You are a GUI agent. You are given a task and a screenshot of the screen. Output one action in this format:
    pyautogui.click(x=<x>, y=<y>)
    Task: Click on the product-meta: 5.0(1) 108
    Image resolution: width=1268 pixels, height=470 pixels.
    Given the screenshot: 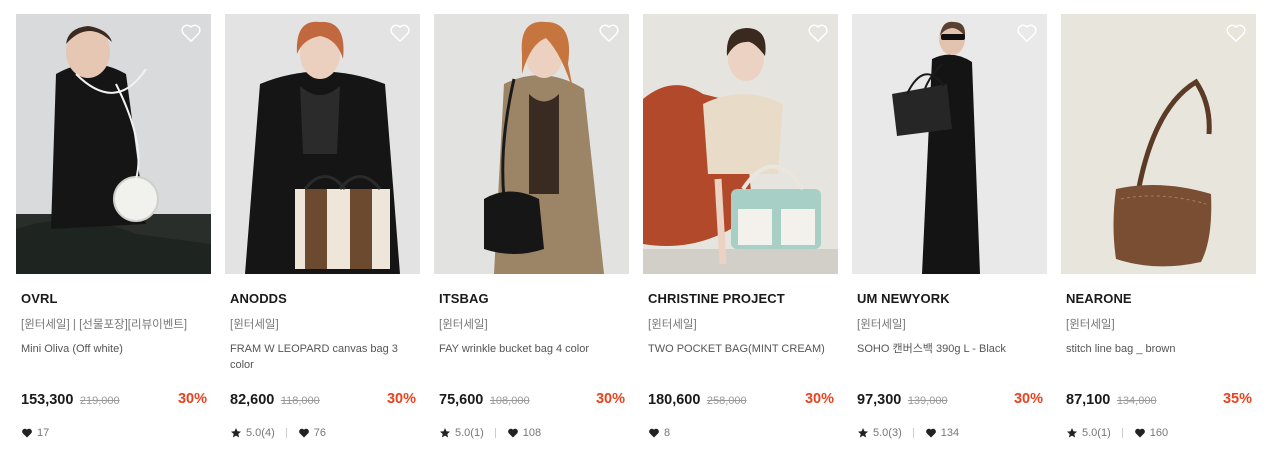 What is the action you would take?
    pyautogui.click(x=490, y=433)
    